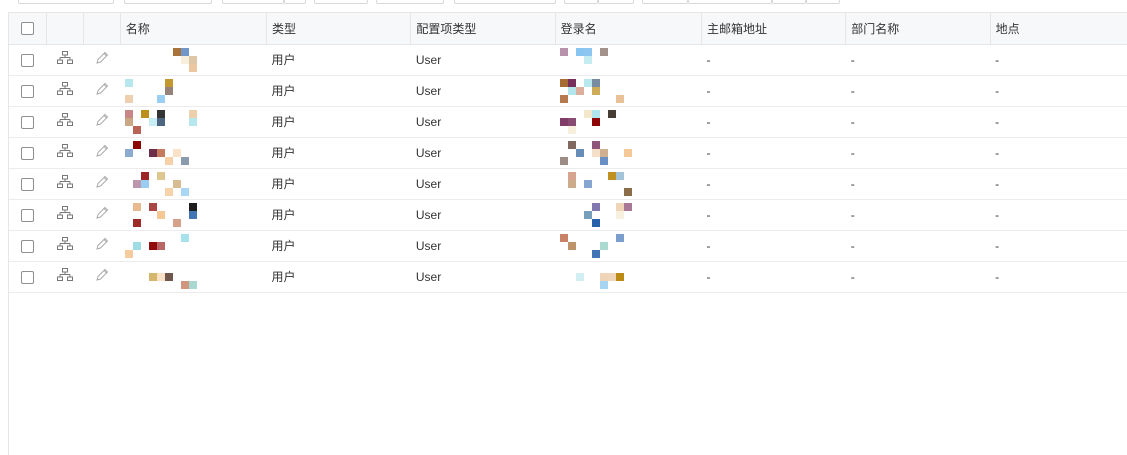 The height and width of the screenshot is (455, 1127). I want to click on column-header-ci-type: 配置项类型, so click(483, 29).